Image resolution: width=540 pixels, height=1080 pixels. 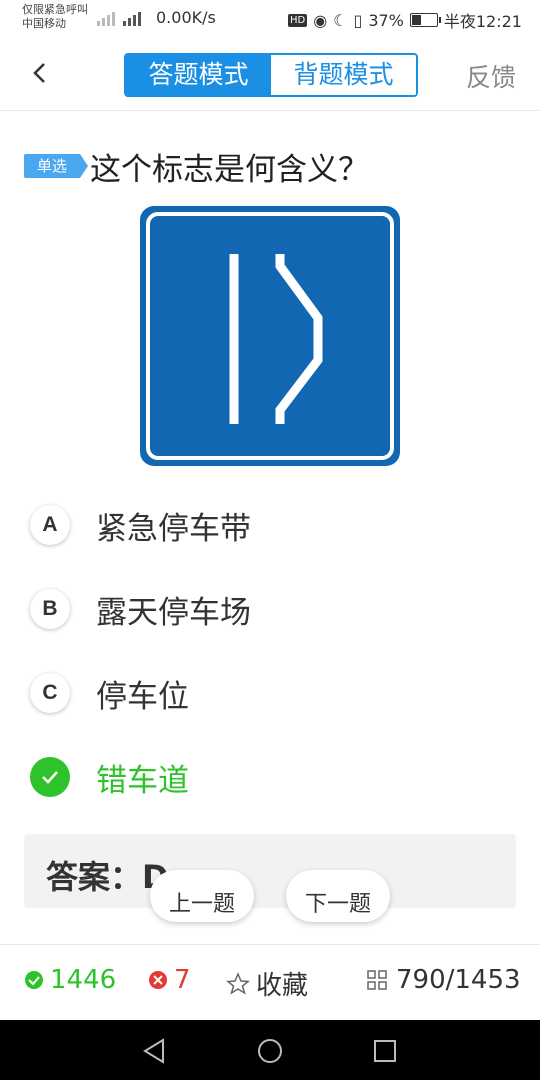 What do you see at coordinates (386, 20) in the screenshot?
I see `battery-percent: 37%` at bounding box center [386, 20].